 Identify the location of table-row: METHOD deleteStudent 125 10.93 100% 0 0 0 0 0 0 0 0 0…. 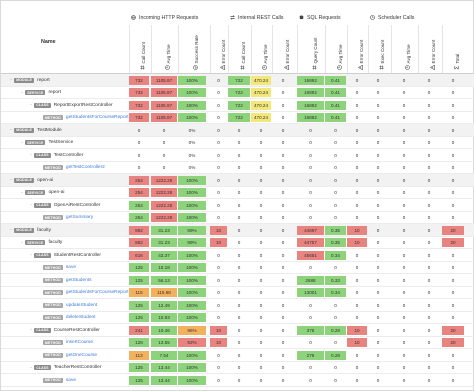
(237, 318).